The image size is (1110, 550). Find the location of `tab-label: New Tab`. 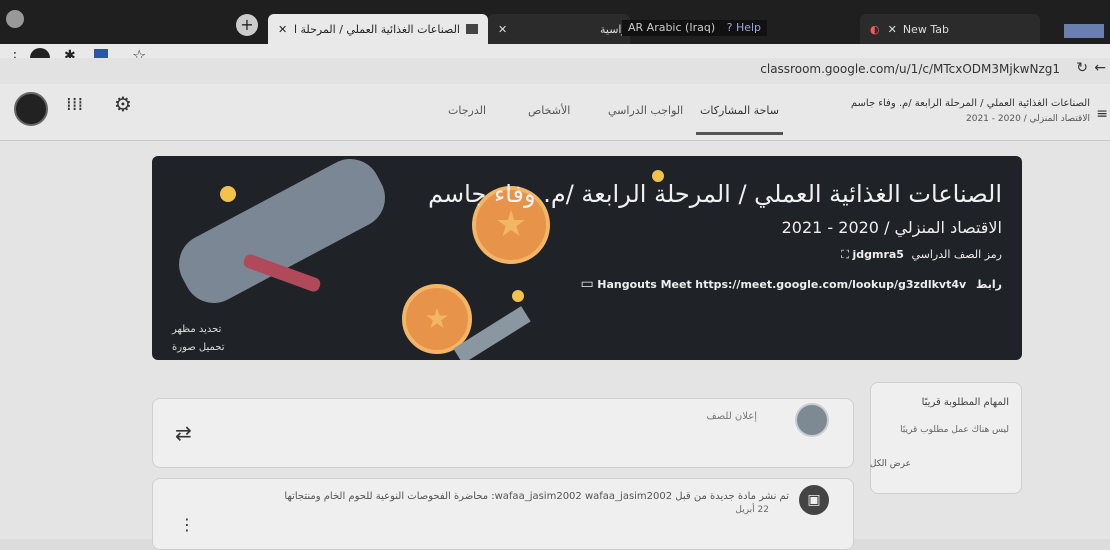

tab-label: New Tab is located at coordinates (925, 29).